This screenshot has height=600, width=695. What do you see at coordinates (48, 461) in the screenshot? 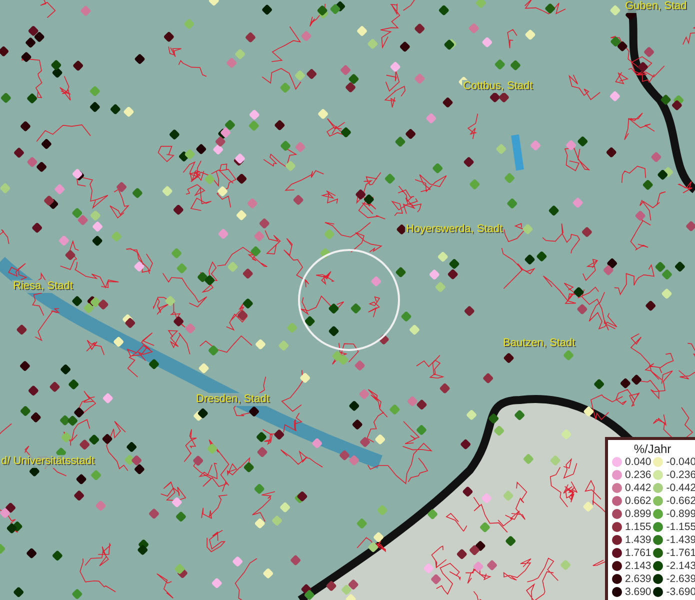
I see `place-label: d/ Universitätsstadt` at bounding box center [48, 461].